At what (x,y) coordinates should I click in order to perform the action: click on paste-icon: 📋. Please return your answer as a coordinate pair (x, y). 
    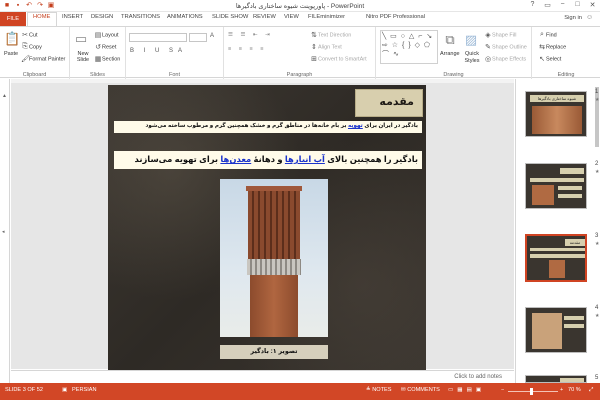
    Looking at the image, I should click on (12, 38).